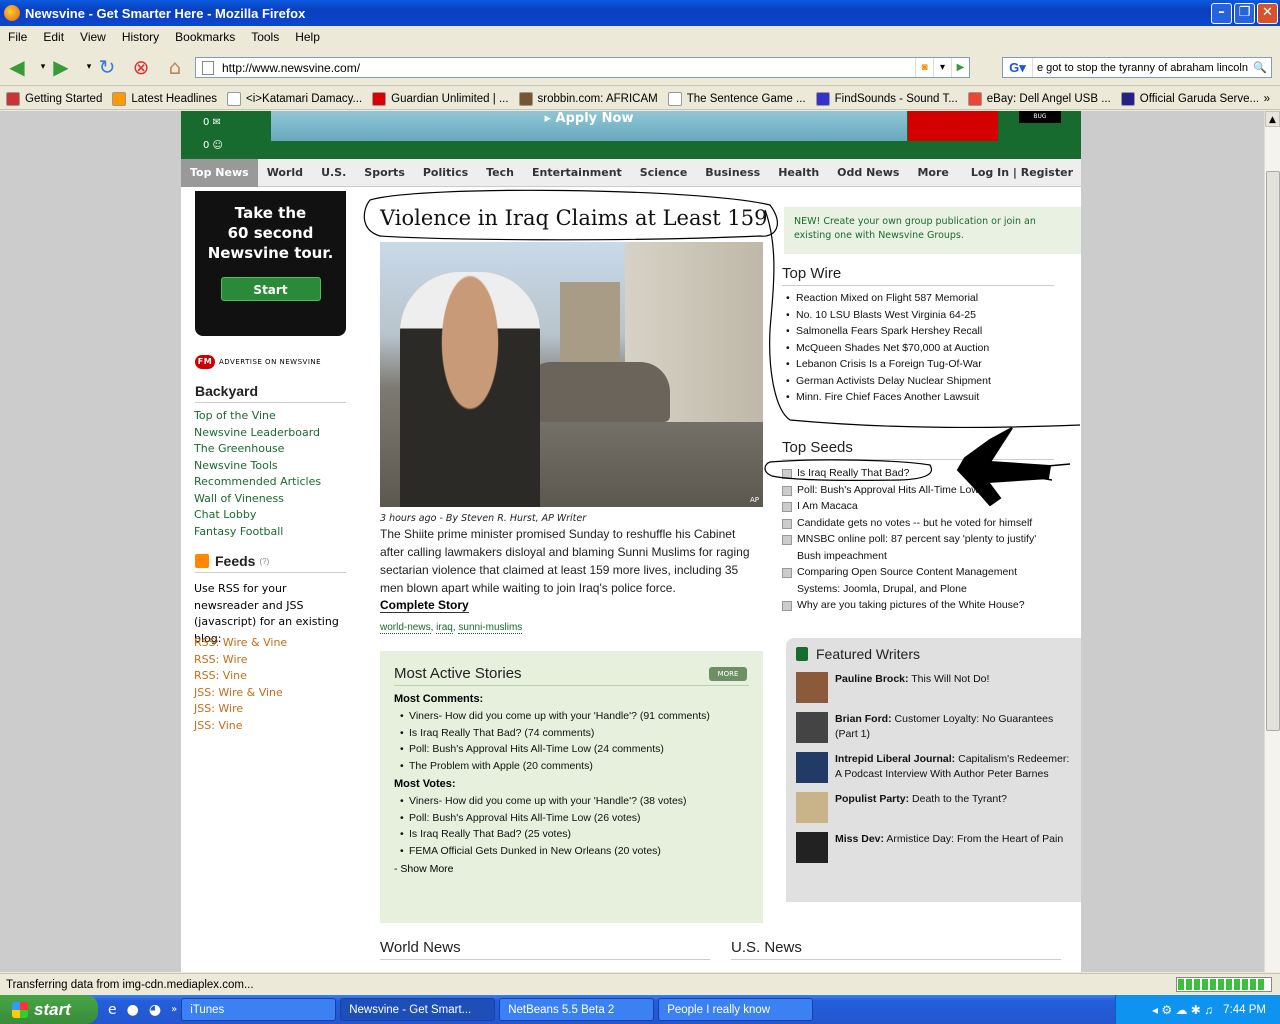  What do you see at coordinates (445, 173) in the screenshot?
I see `nav-tab: Politics` at bounding box center [445, 173].